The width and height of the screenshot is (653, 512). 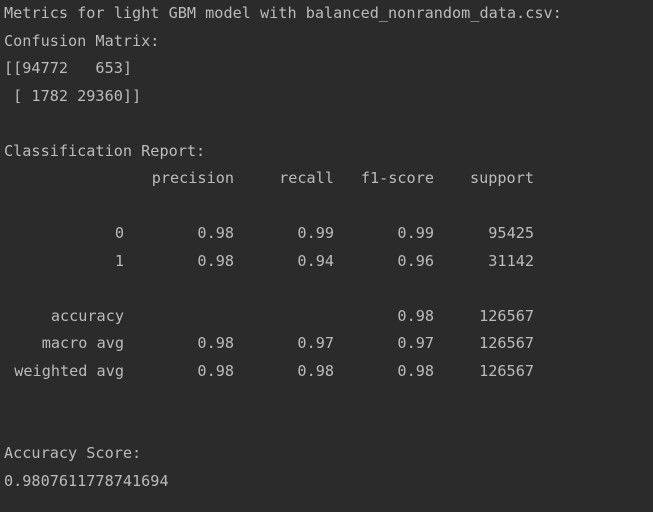 What do you see at coordinates (87, 315) in the screenshot?
I see `row-label: accuracy` at bounding box center [87, 315].